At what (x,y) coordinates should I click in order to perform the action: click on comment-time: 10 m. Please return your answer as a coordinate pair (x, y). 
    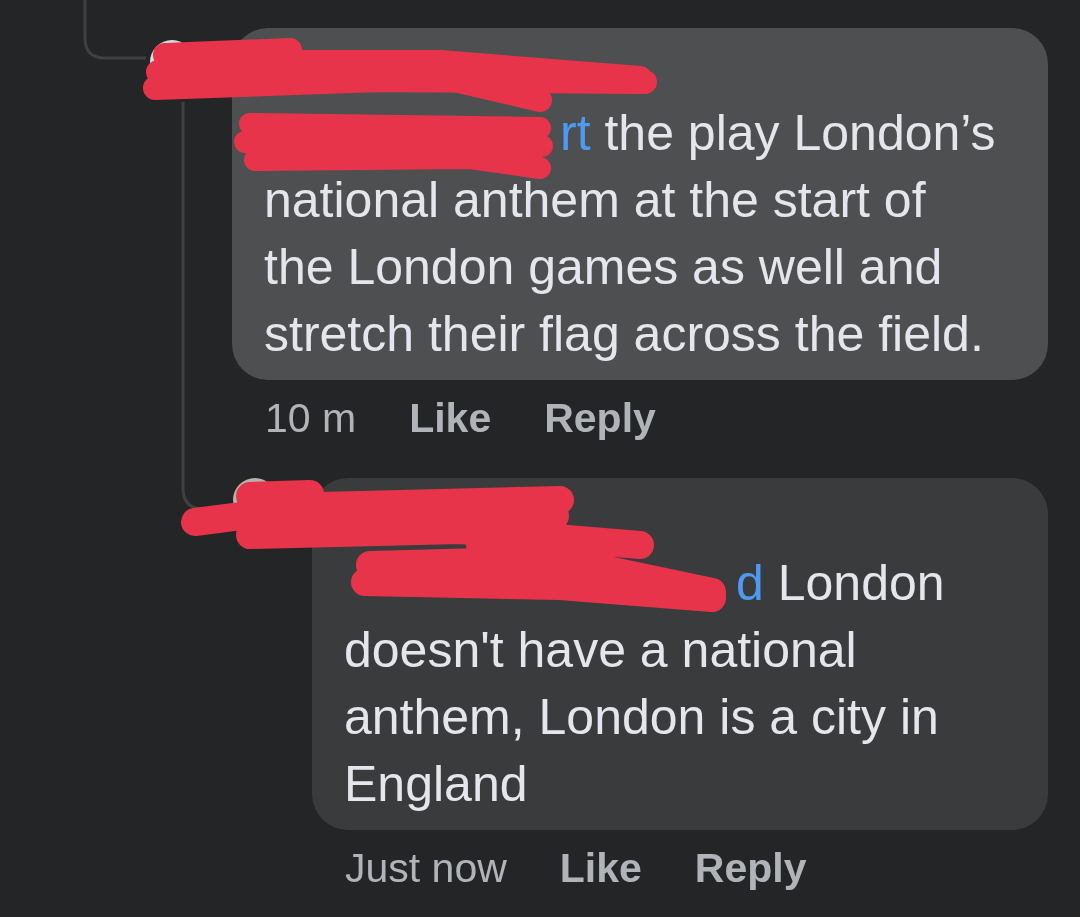
    Looking at the image, I should click on (311, 418).